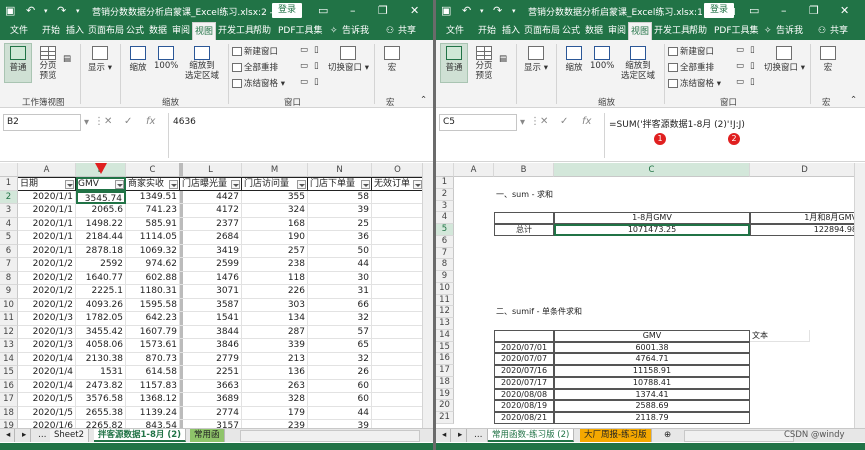 Image resolution: width=865 pixels, height=450 pixels. I want to click on arrange-all-button: 全部重排, so click(255, 67).